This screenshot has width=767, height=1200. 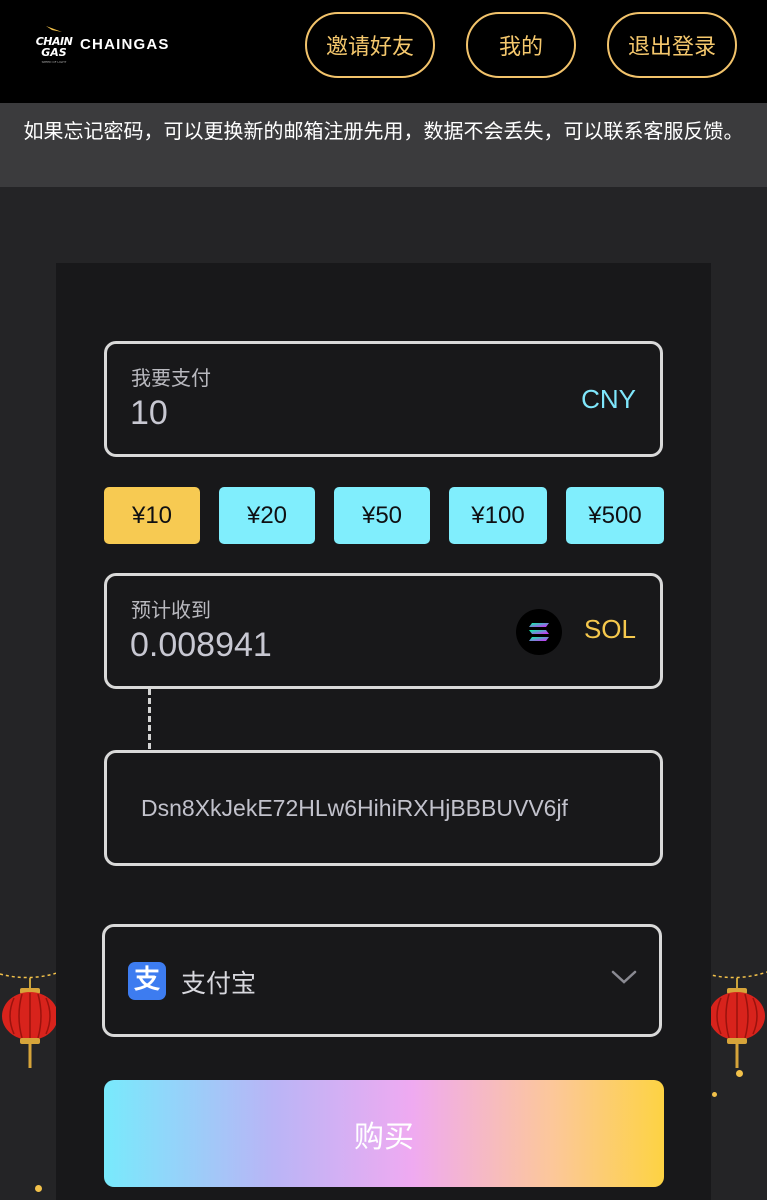 I want to click on chaingas-logo-mark: CHAIN GAS SPEED OF LIGHT, so click(x=54, y=45).